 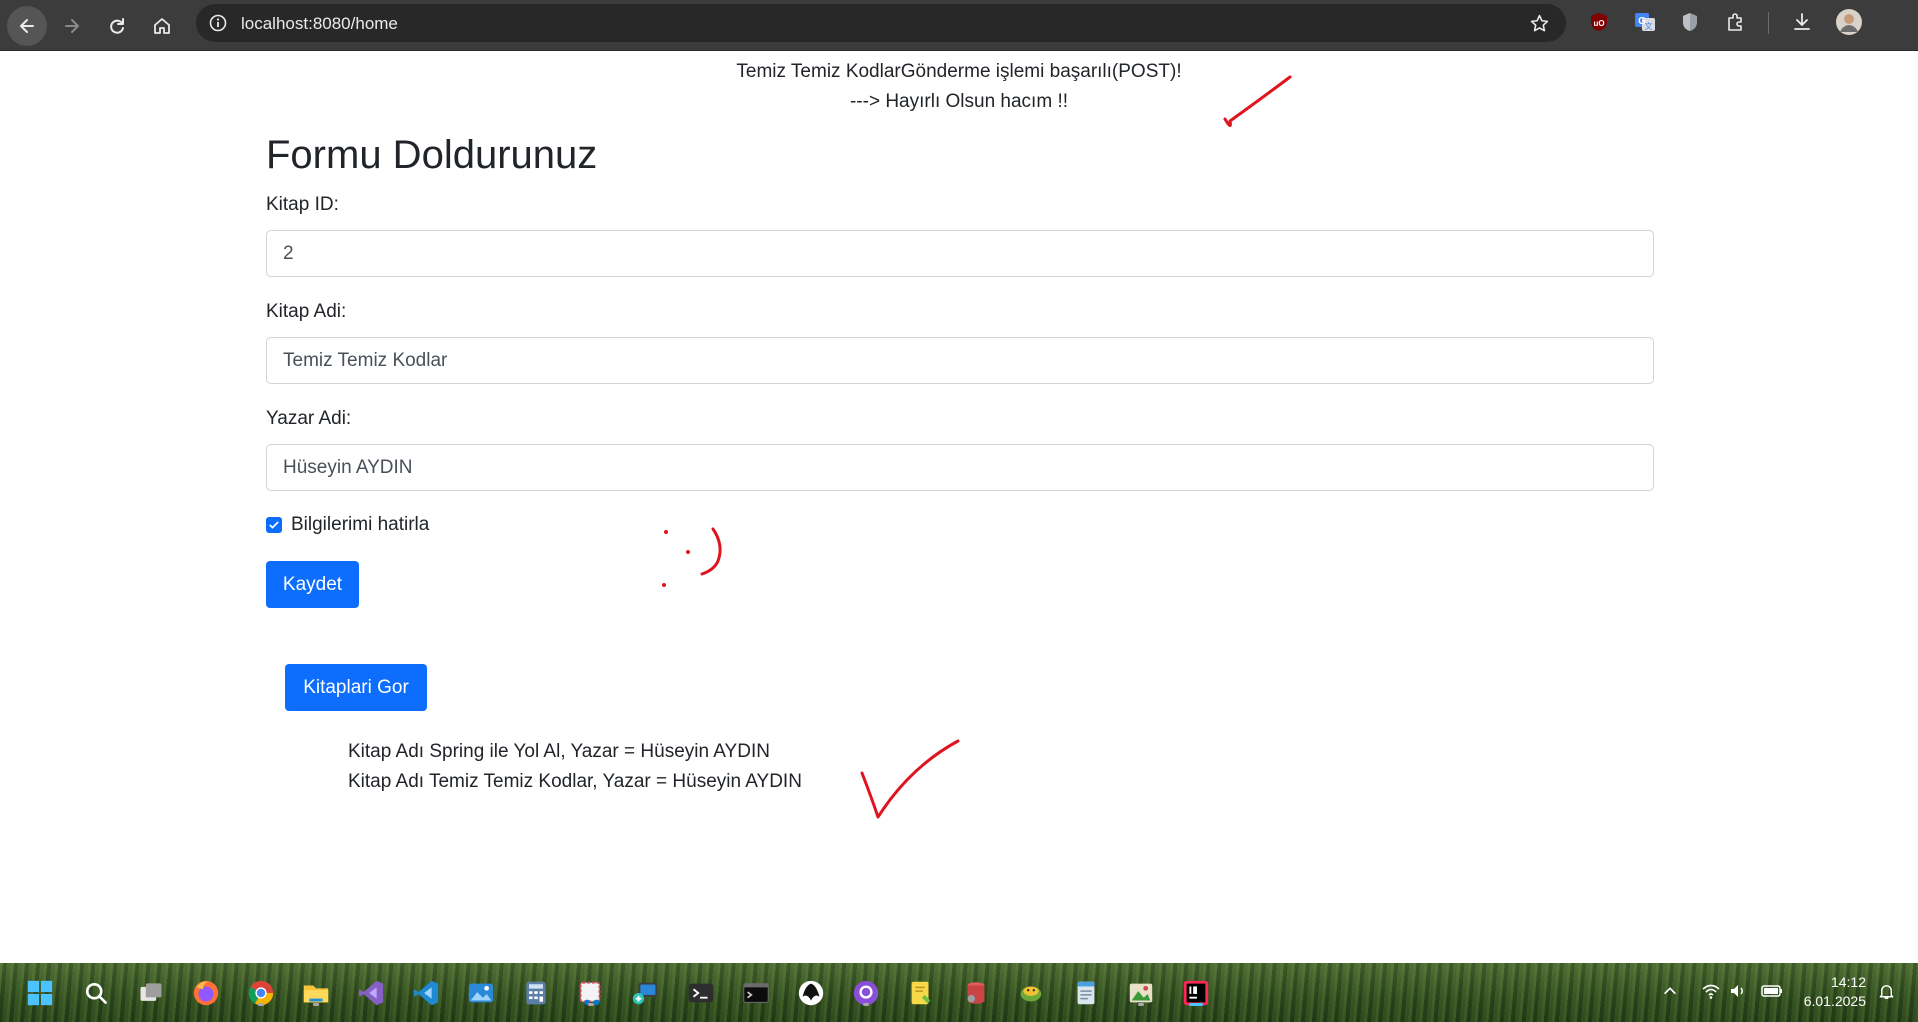 What do you see at coordinates (1141, 993) in the screenshot?
I see `image-editor-icon` at bounding box center [1141, 993].